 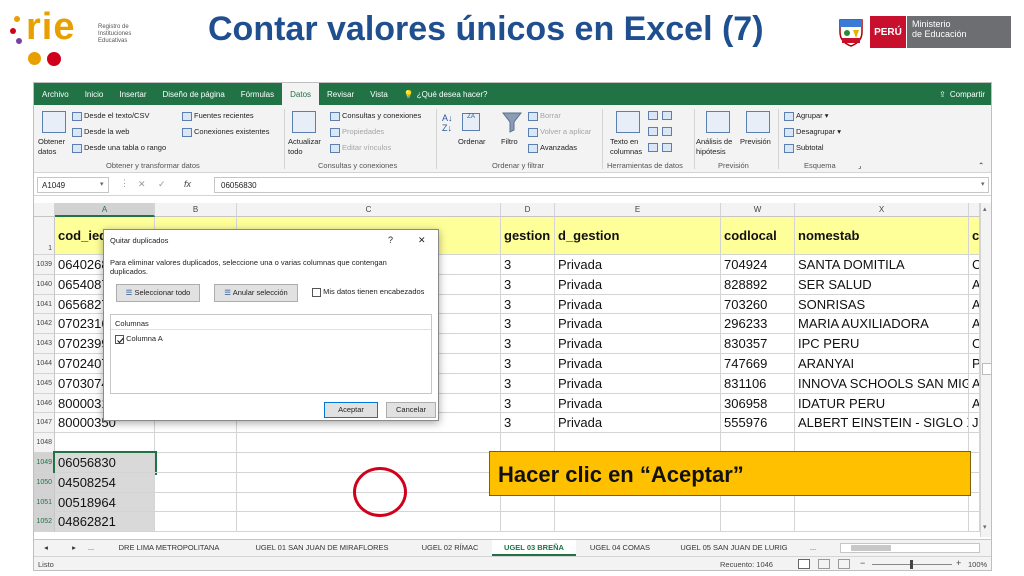 What do you see at coordinates (804, 564) in the screenshot?
I see `normal-view-icon` at bounding box center [804, 564].